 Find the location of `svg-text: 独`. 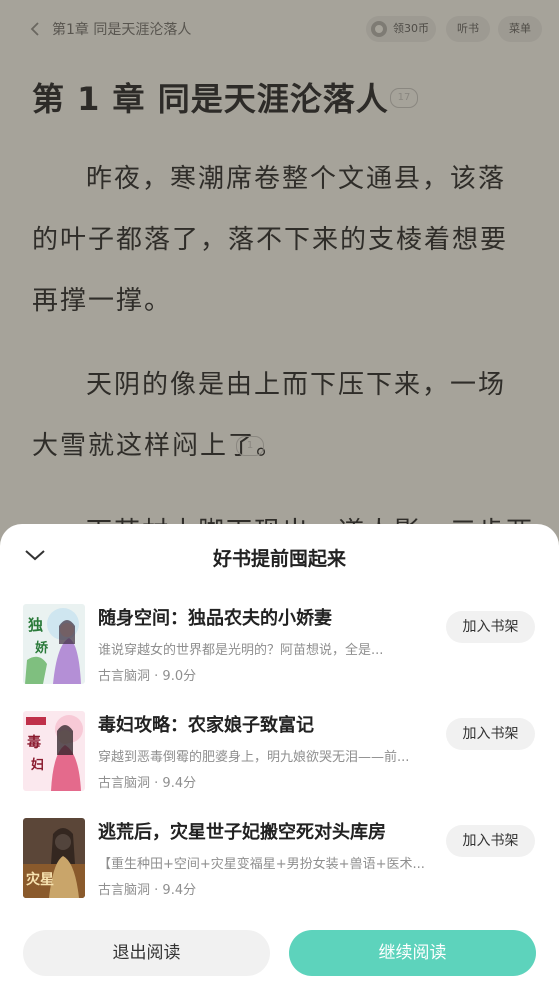

svg-text: 独 is located at coordinates (35, 625).